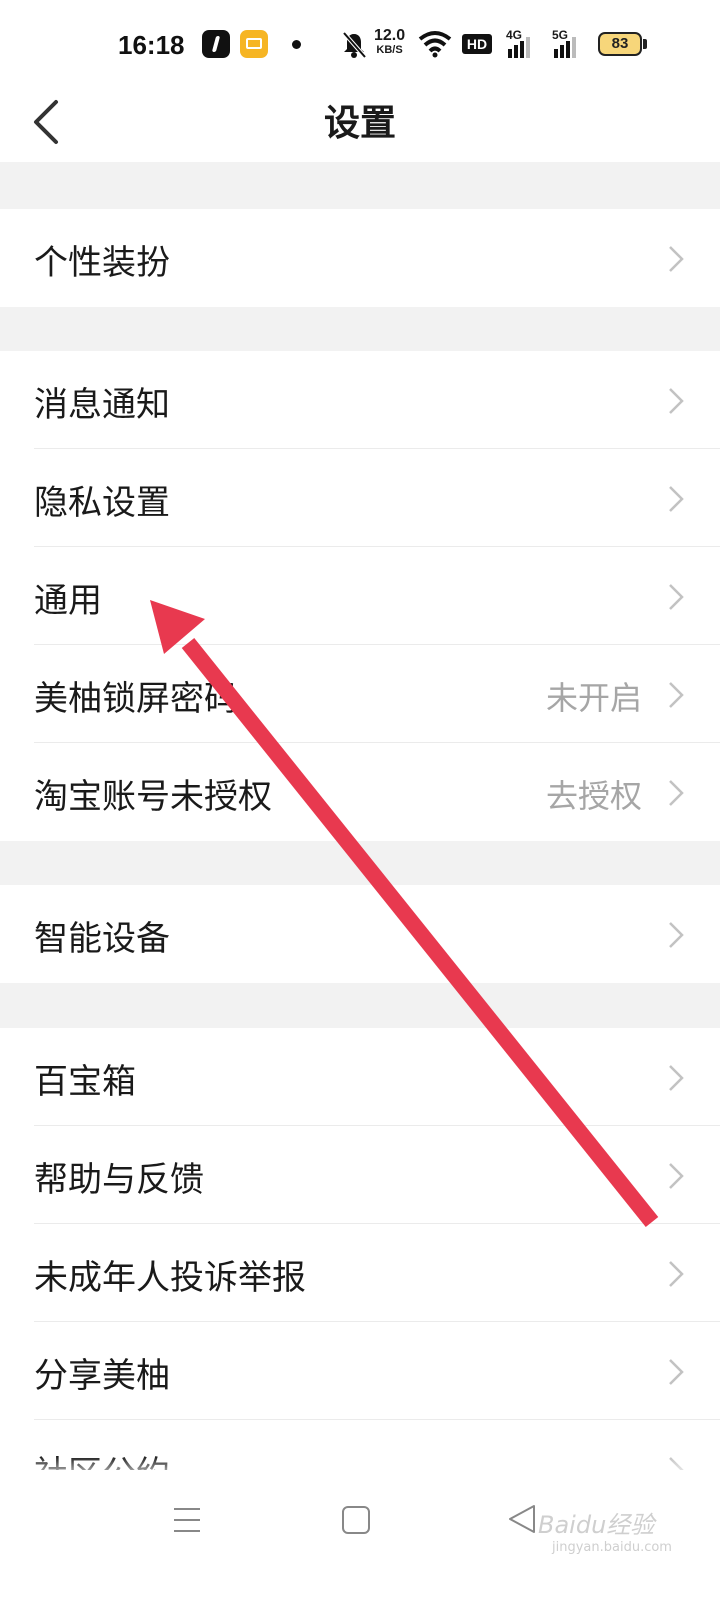 The height and width of the screenshot is (1600, 720). Describe the element at coordinates (360, 400) in the screenshot. I see `settings-item-notifications: 消息通知` at that location.